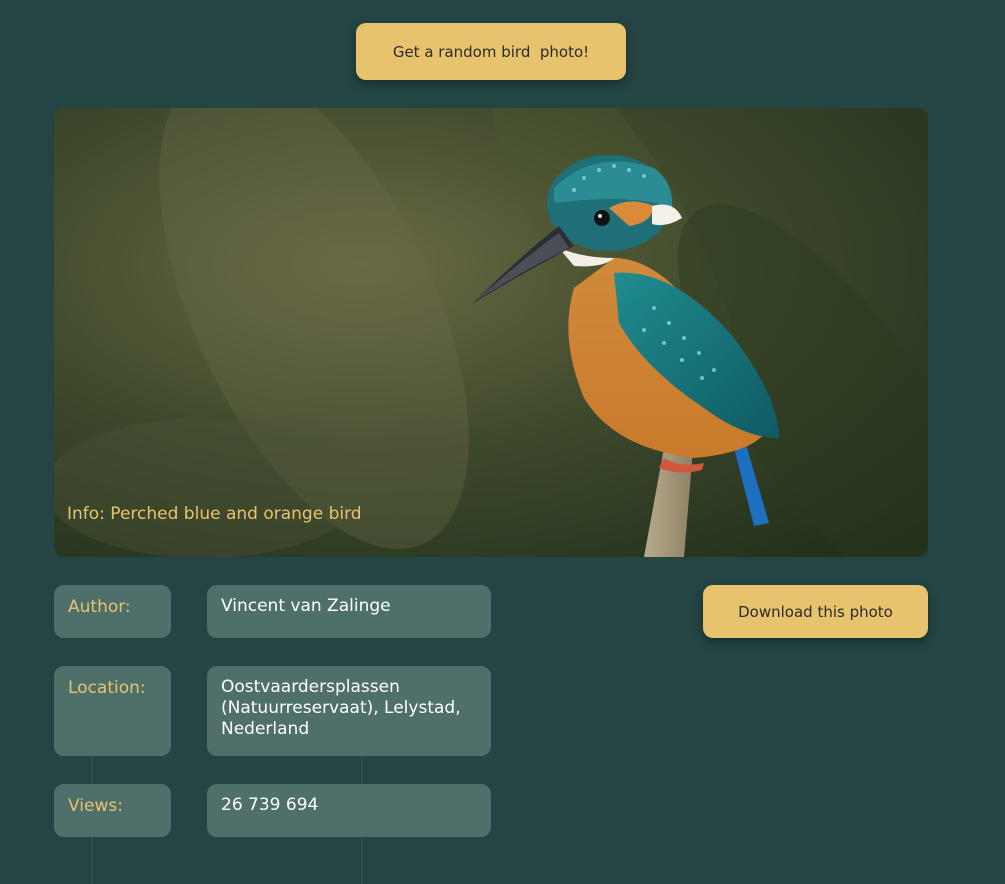  Describe the element at coordinates (491, 51) in the screenshot. I see `random-bird-button: Get a random bird photo!` at that location.